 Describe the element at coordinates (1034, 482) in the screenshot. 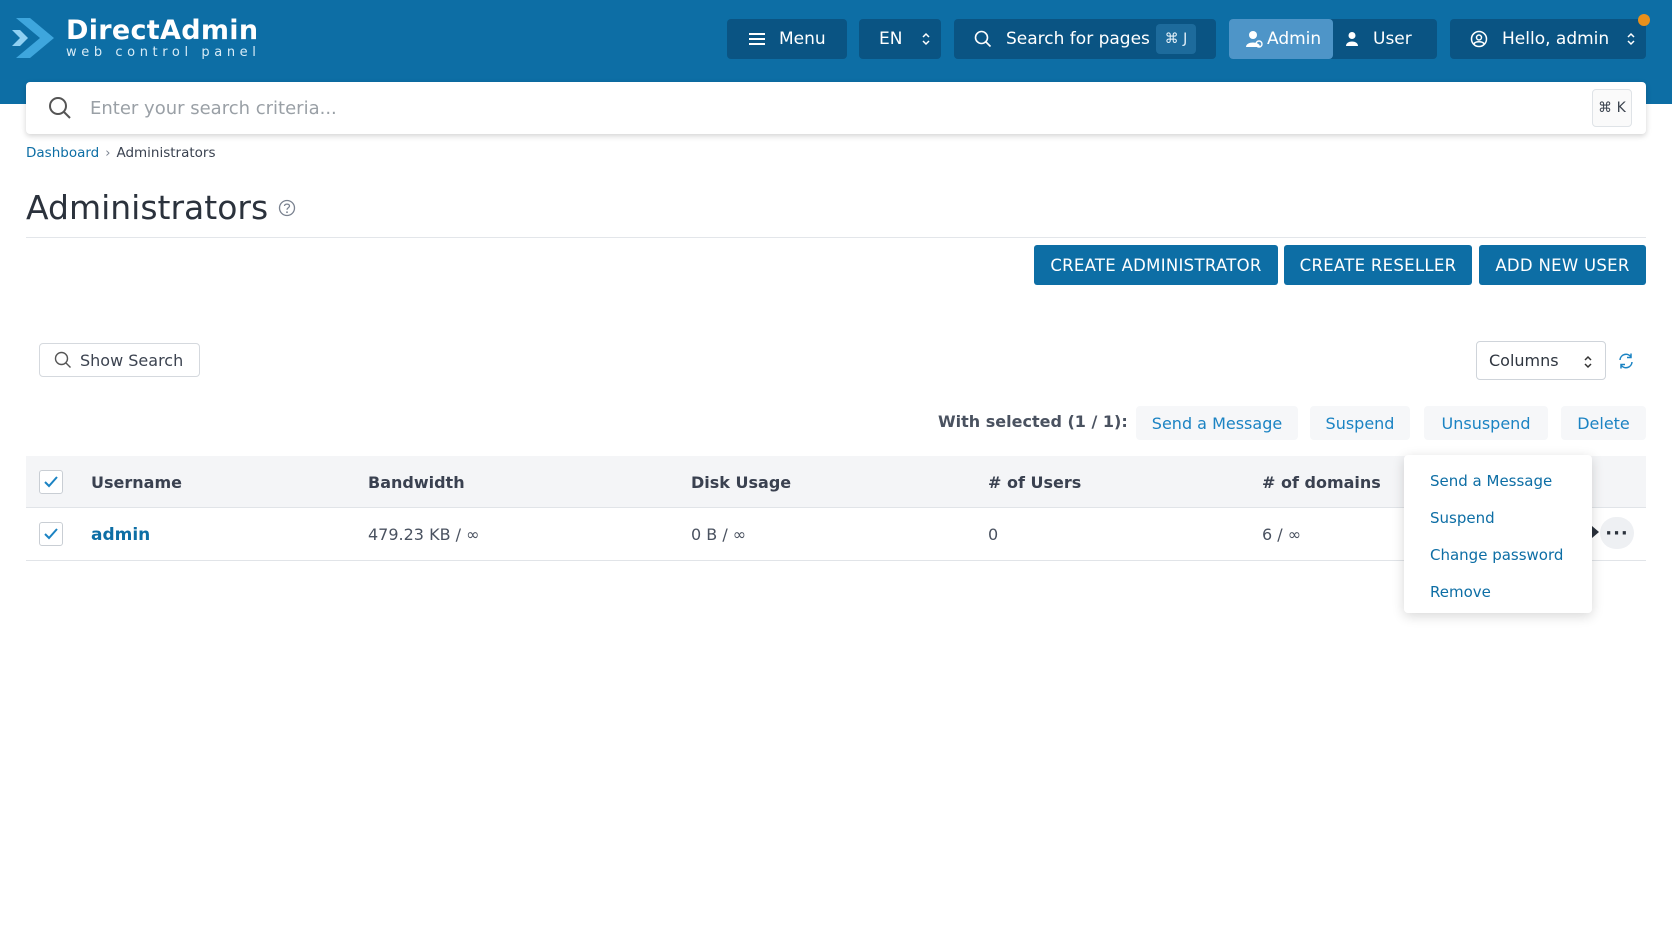

I see `column-header-users: # of Users` at that location.